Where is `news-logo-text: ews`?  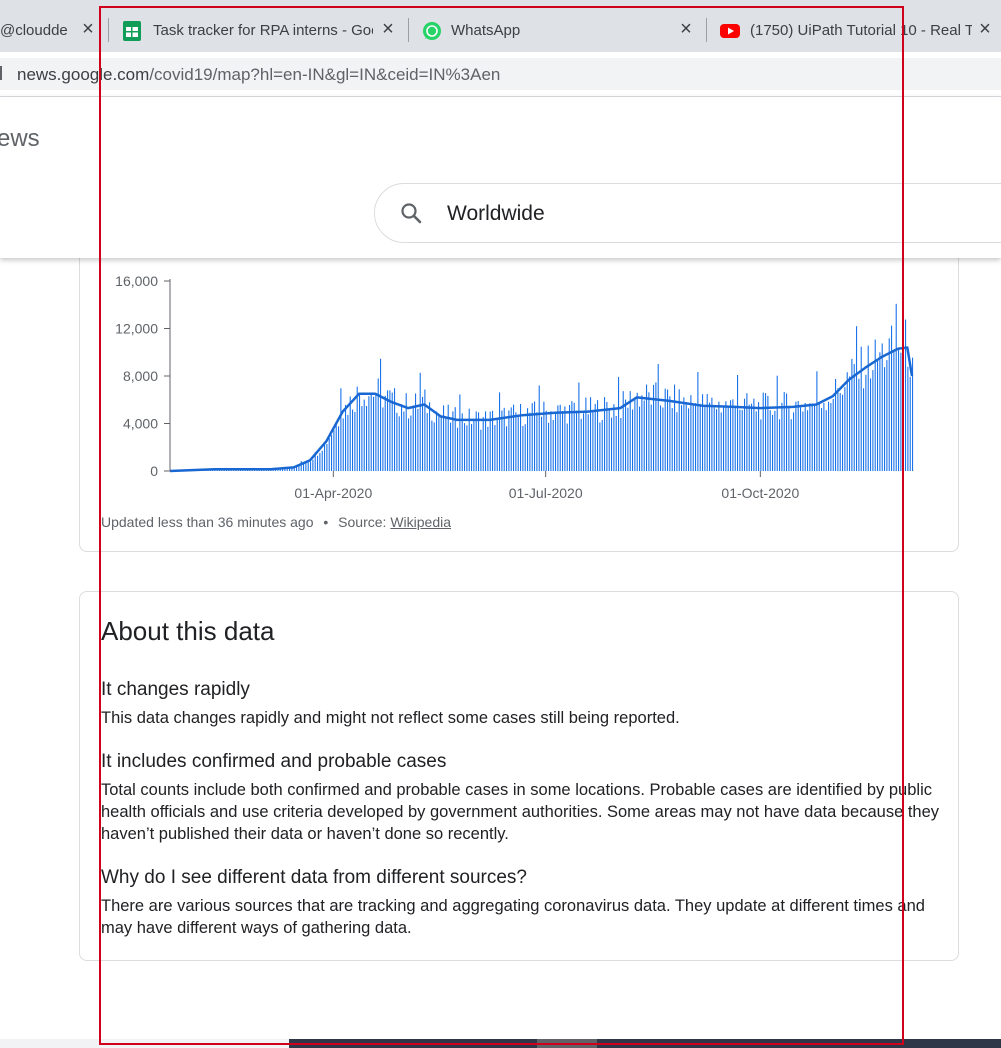
news-logo-text: ews is located at coordinates (20, 139).